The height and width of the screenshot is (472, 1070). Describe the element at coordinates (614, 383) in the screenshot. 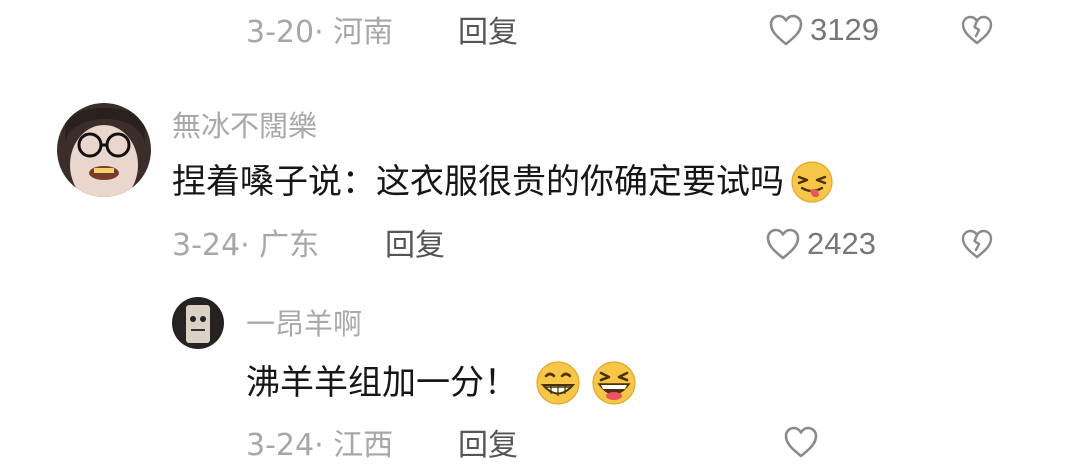

I see `laughing-emoji` at that location.